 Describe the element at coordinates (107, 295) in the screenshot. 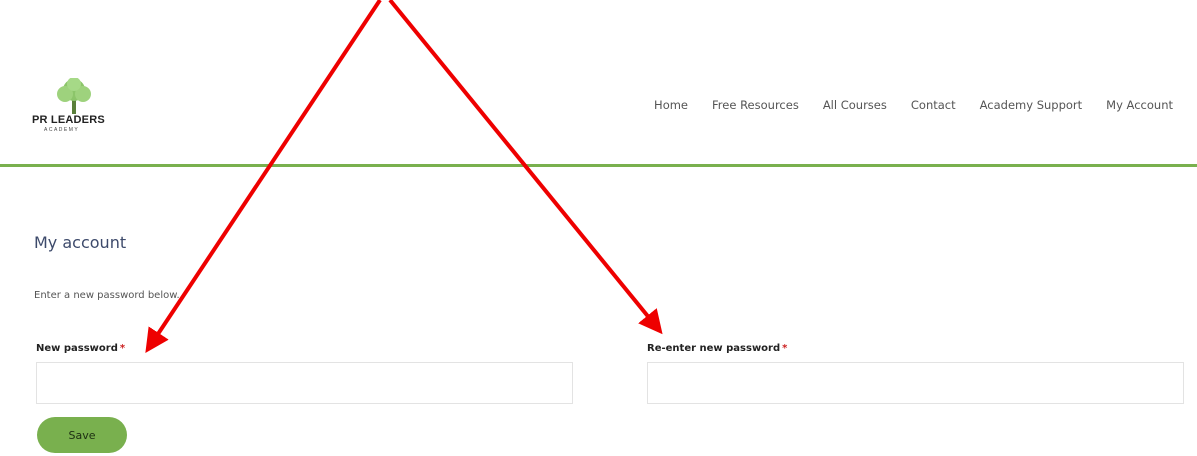

I see `intro-text: Enter a new password below.` at that location.